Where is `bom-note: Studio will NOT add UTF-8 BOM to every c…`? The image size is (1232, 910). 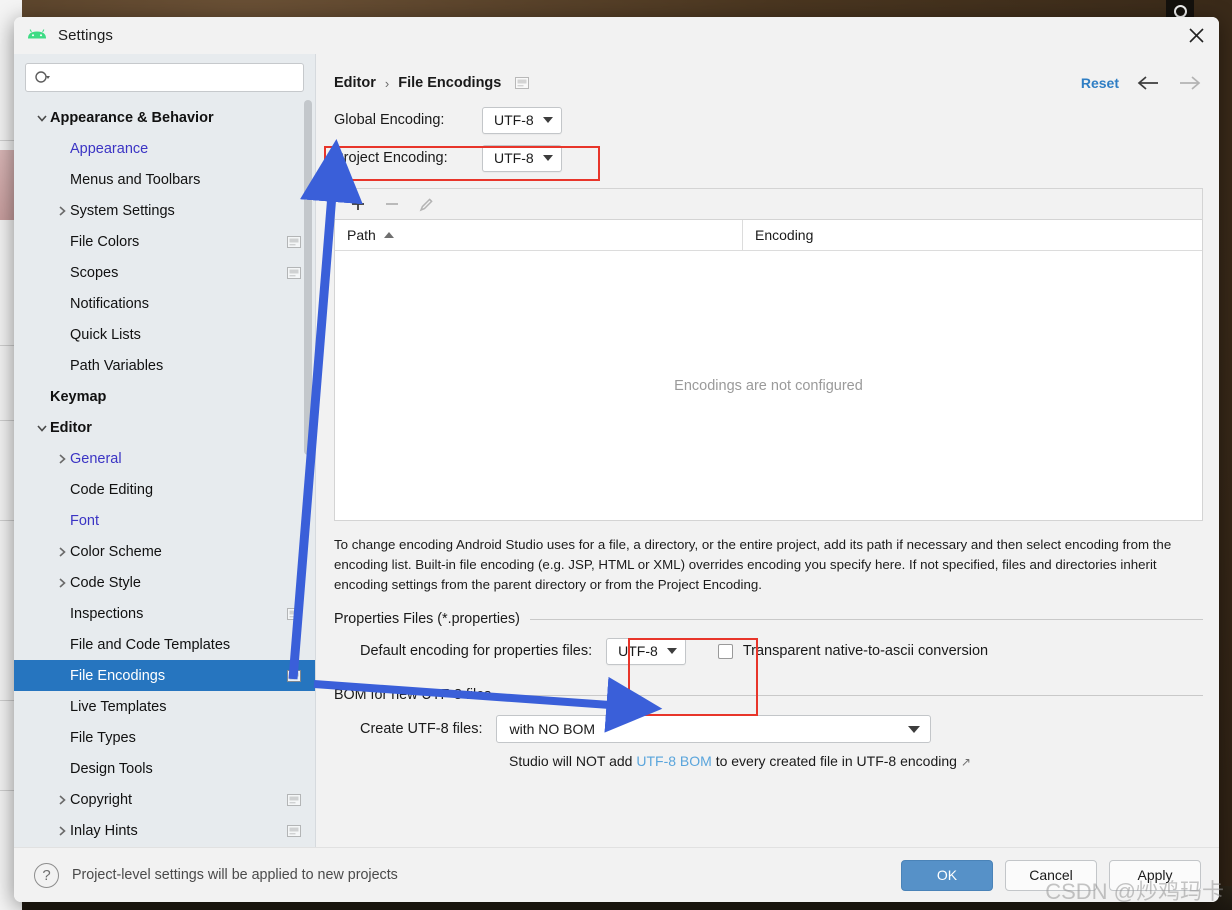 bom-note: Studio will NOT add UTF-8 BOM to every c… is located at coordinates (740, 761).